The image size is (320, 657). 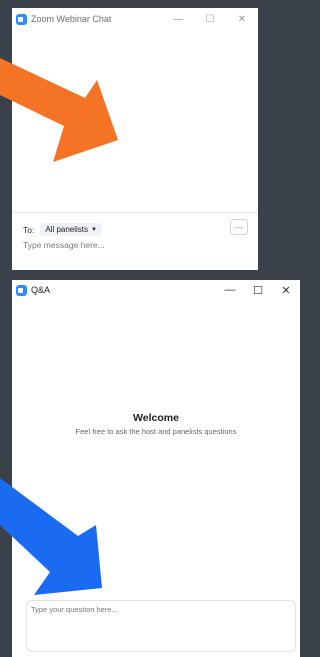 What do you see at coordinates (156, 418) in the screenshot?
I see `welcome-title: Welcome` at bounding box center [156, 418].